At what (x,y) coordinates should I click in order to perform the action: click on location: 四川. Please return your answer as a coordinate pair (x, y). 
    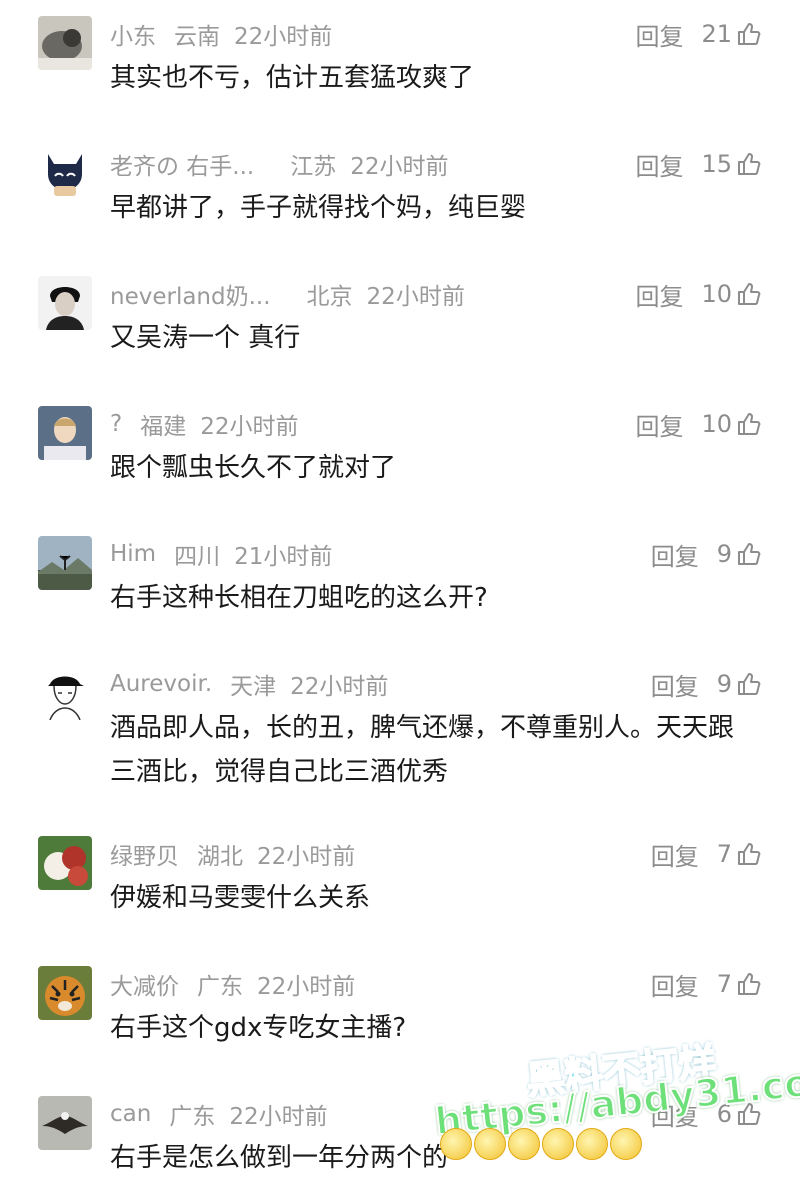
    Looking at the image, I should click on (197, 557).